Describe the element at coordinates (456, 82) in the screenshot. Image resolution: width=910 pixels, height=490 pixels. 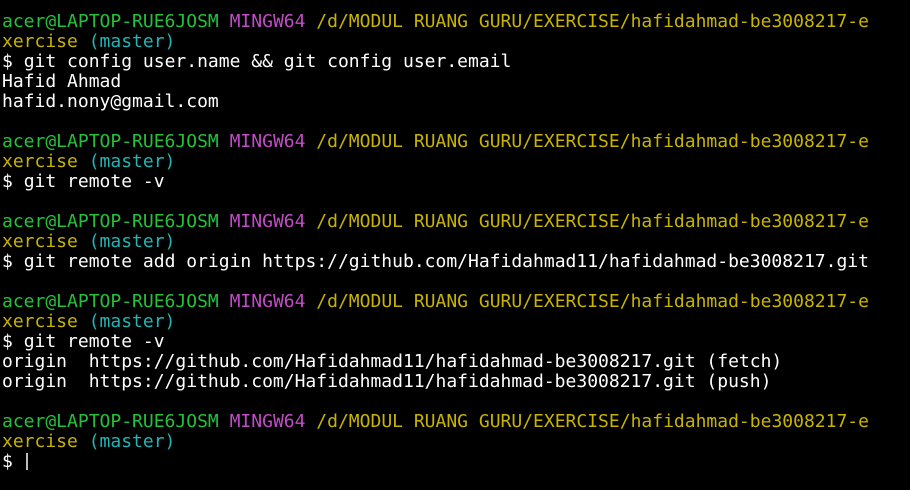
I see `output-line: Hafid Ahmad` at that location.